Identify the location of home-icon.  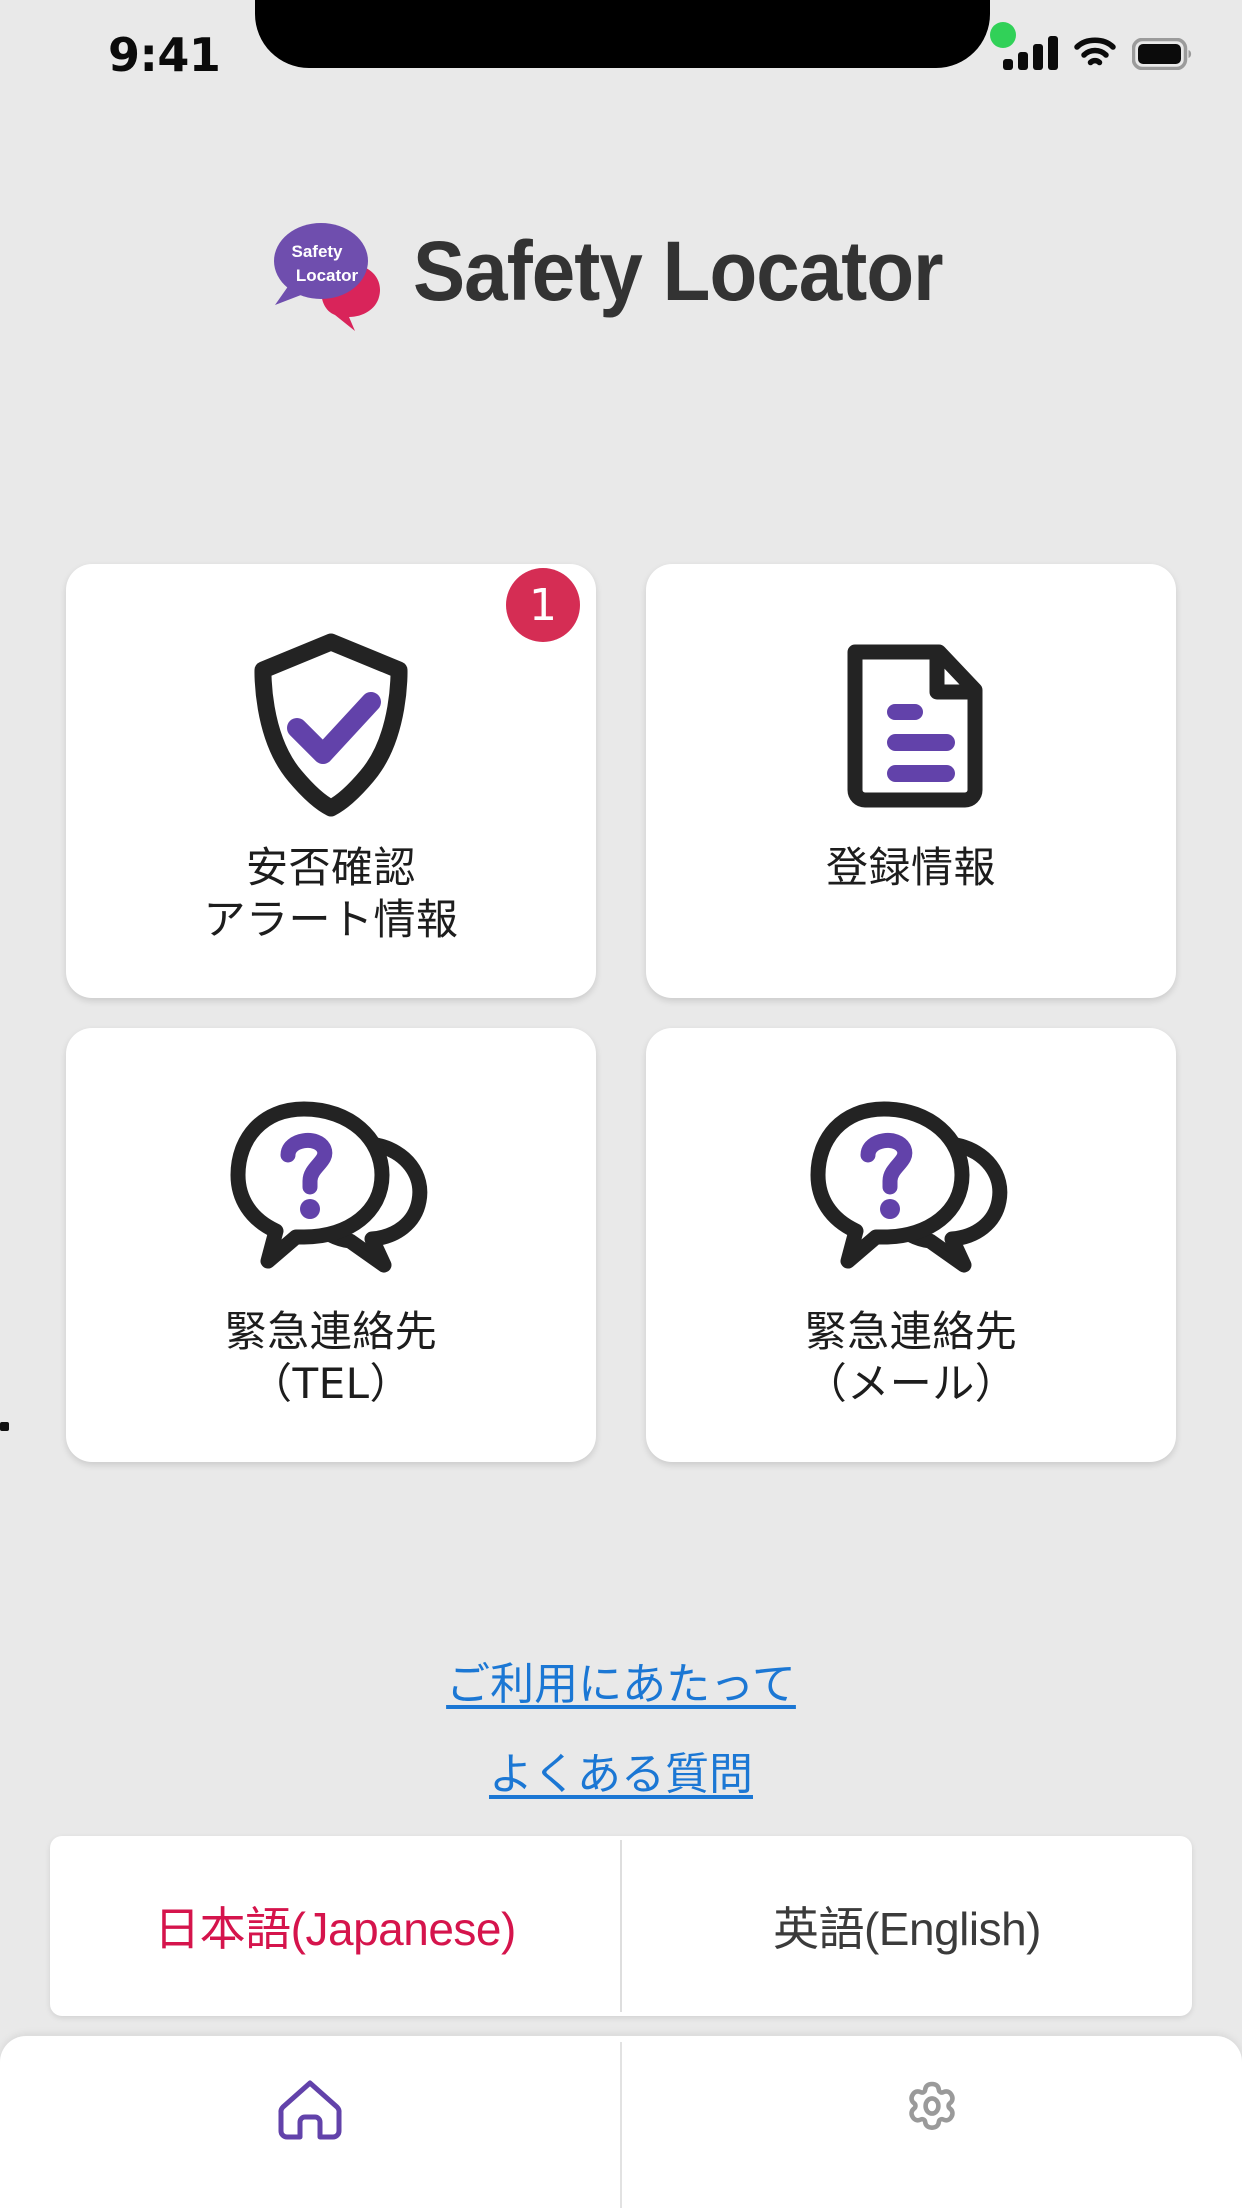
(310, 2112).